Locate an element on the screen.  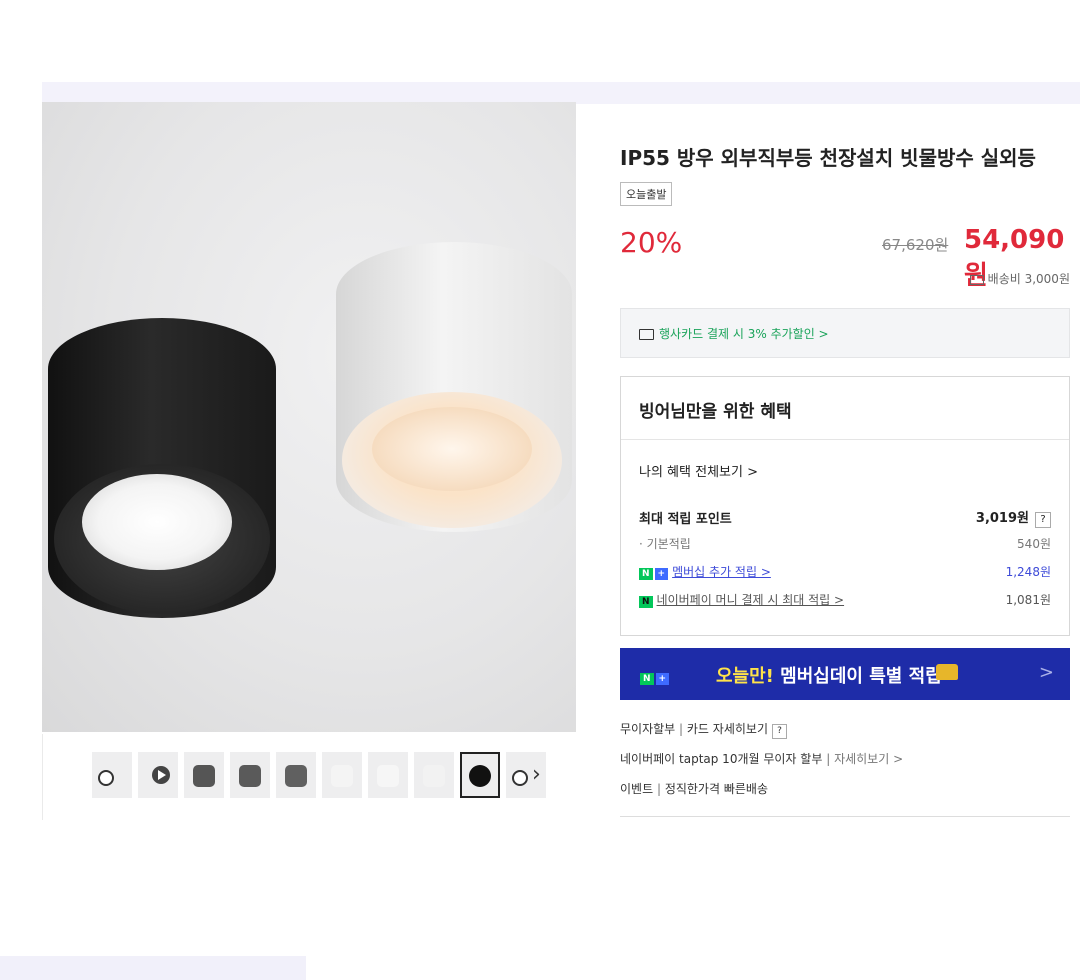
banner-text-prefix: 오늘만! is located at coordinates (745, 676).